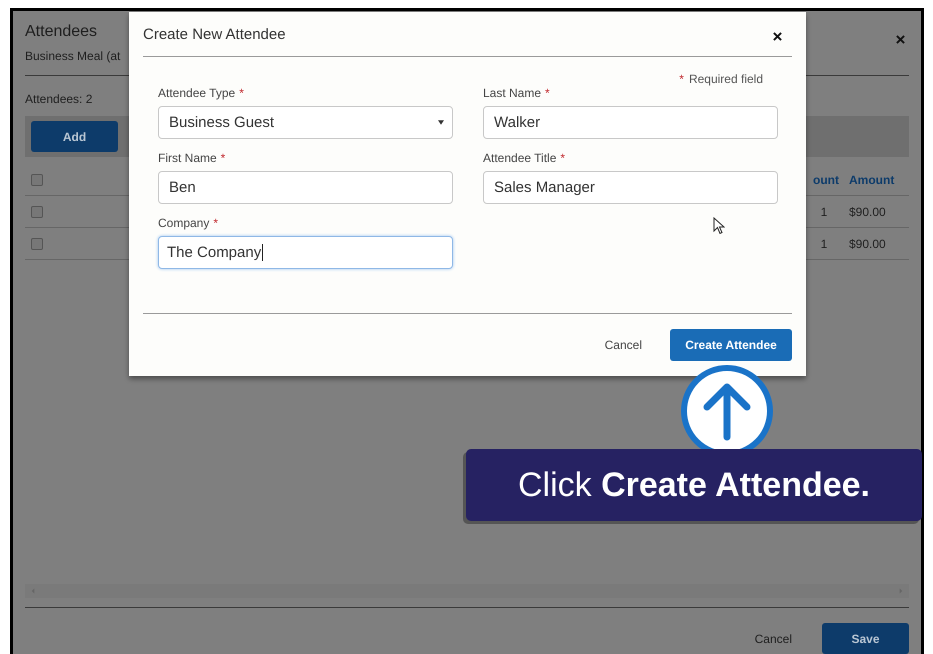 This screenshot has width=933, height=654. I want to click on column-header: Amount, so click(871, 180).